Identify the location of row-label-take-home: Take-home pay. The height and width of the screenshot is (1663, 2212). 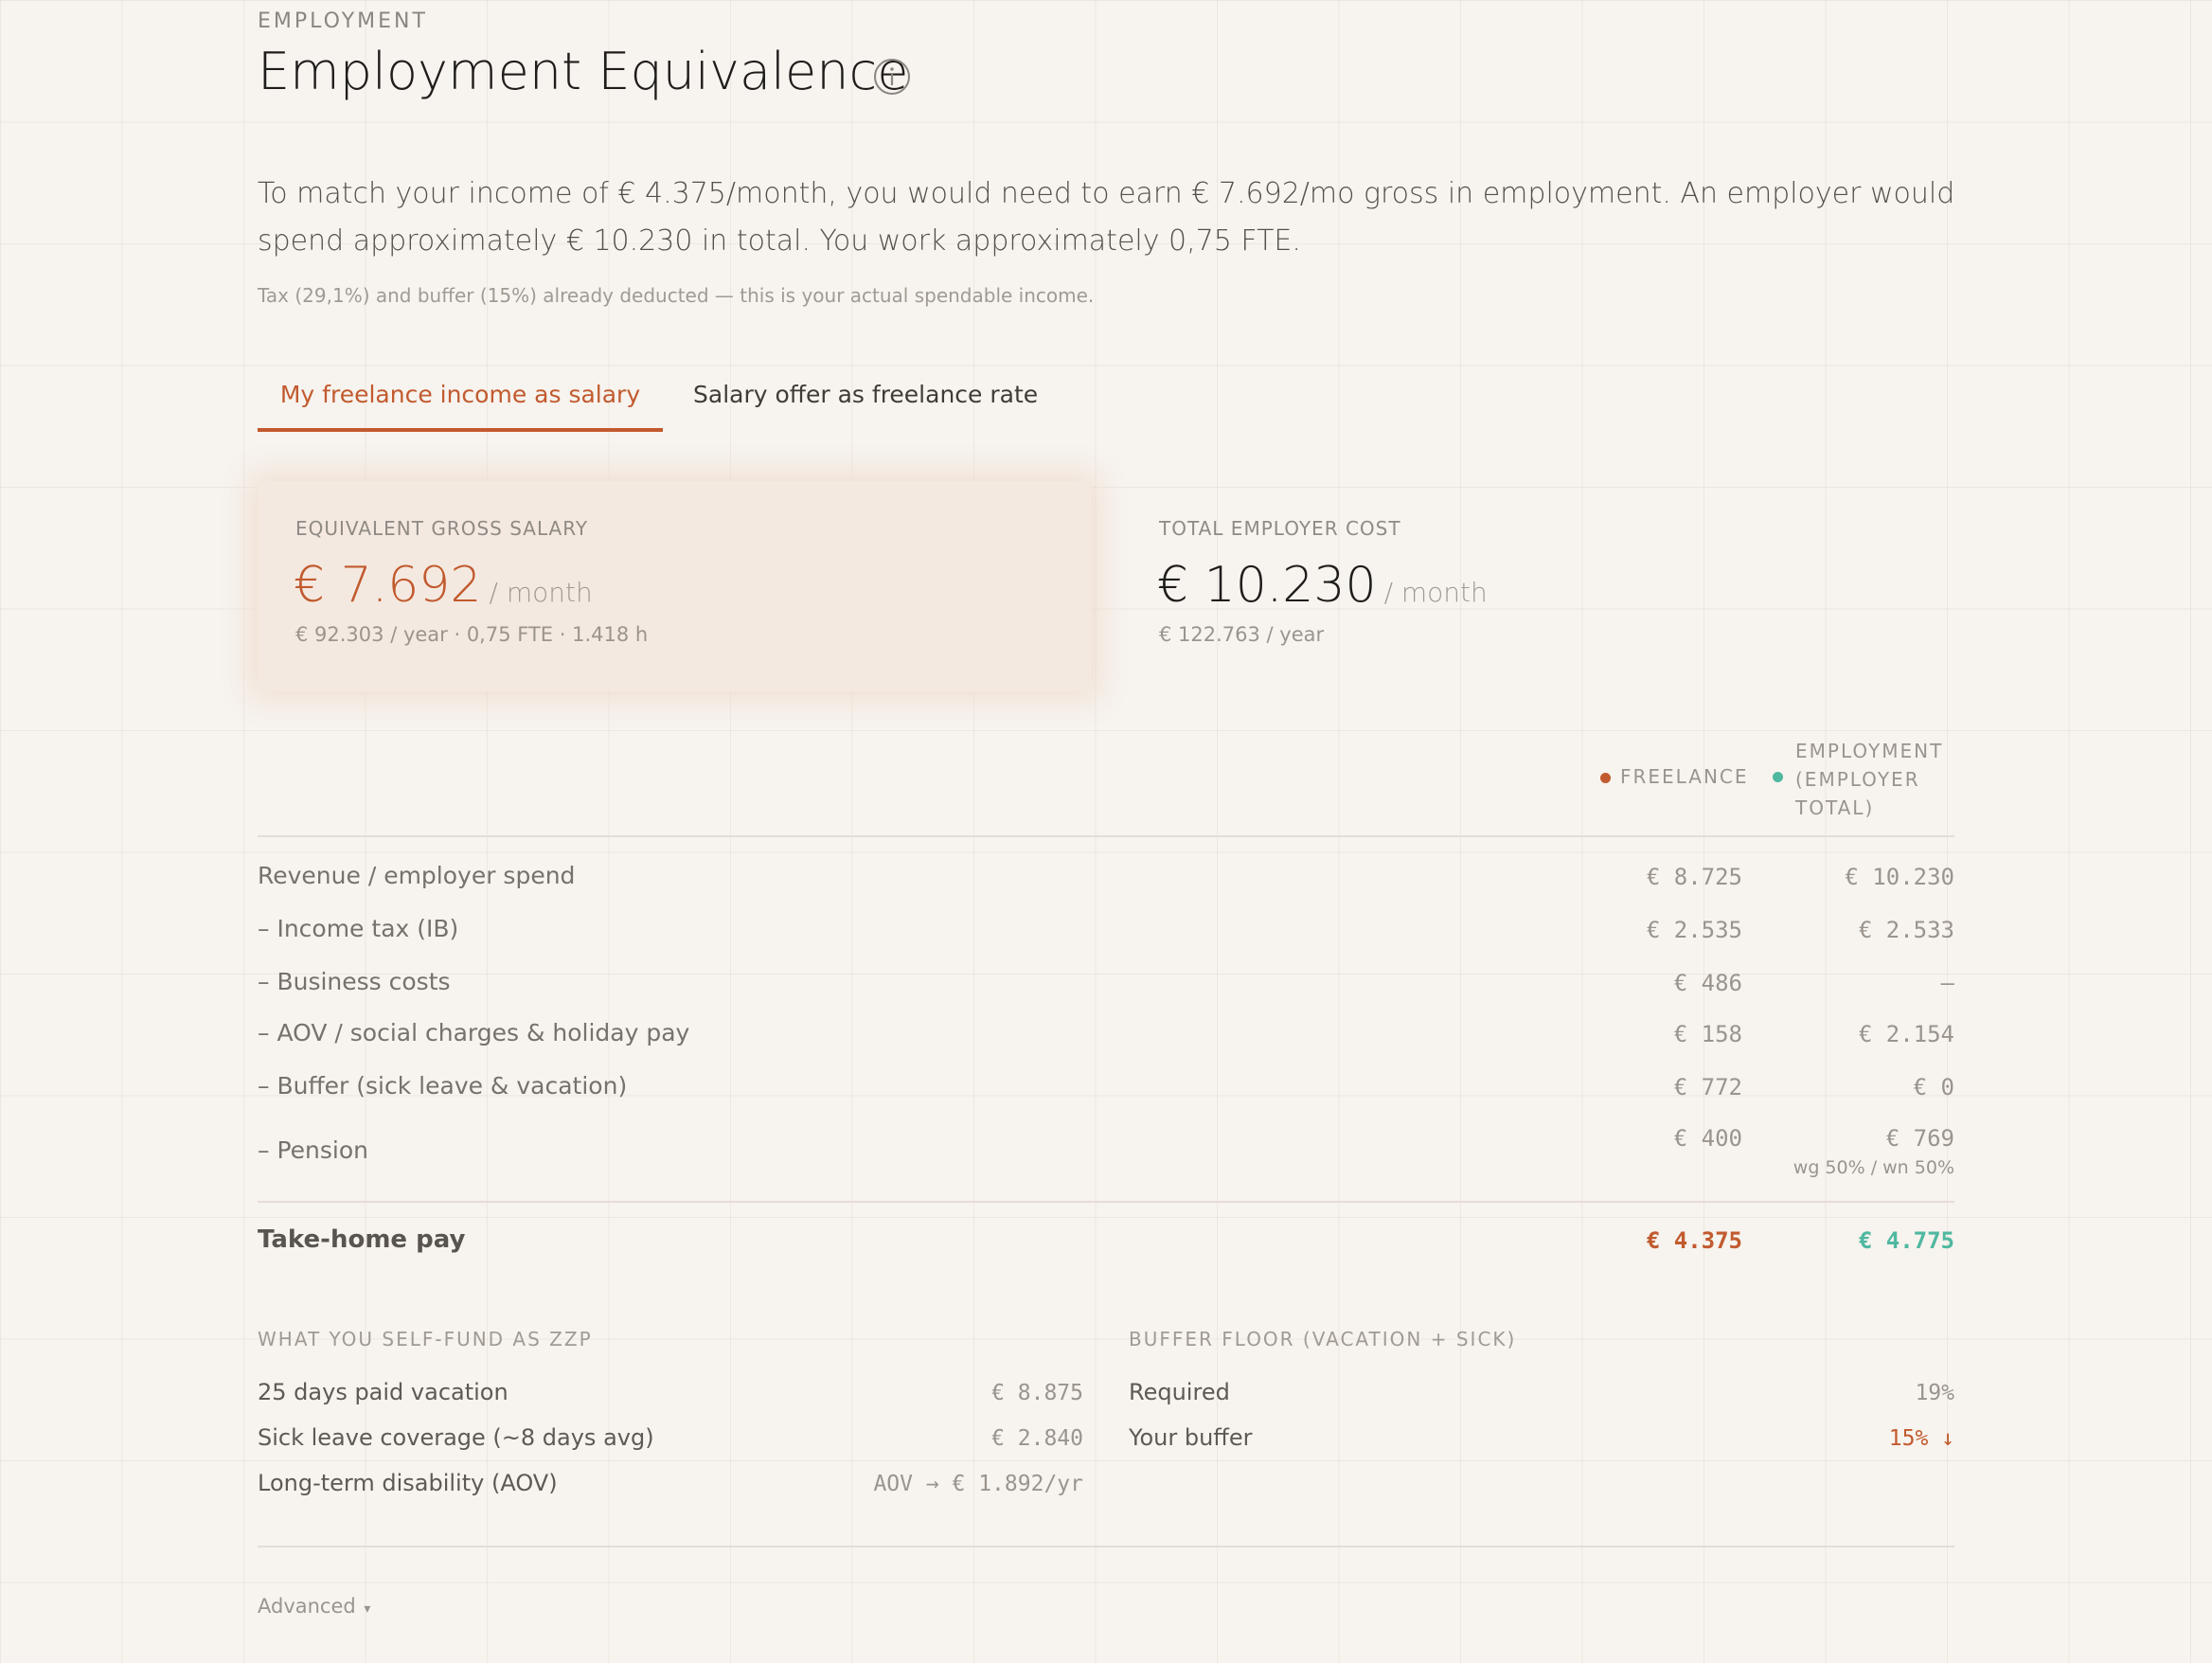
(362, 1239).